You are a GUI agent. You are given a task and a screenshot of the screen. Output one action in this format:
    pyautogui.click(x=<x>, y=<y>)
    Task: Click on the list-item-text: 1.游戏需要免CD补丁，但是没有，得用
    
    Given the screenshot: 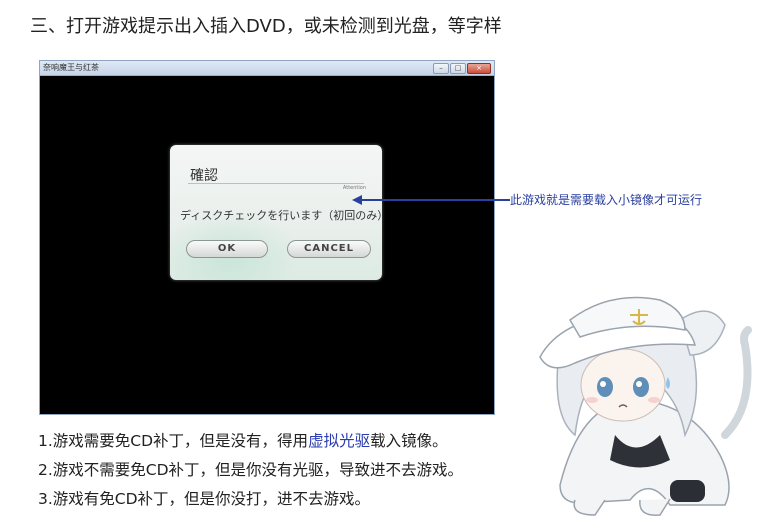 What is the action you would take?
    pyautogui.click(x=173, y=441)
    